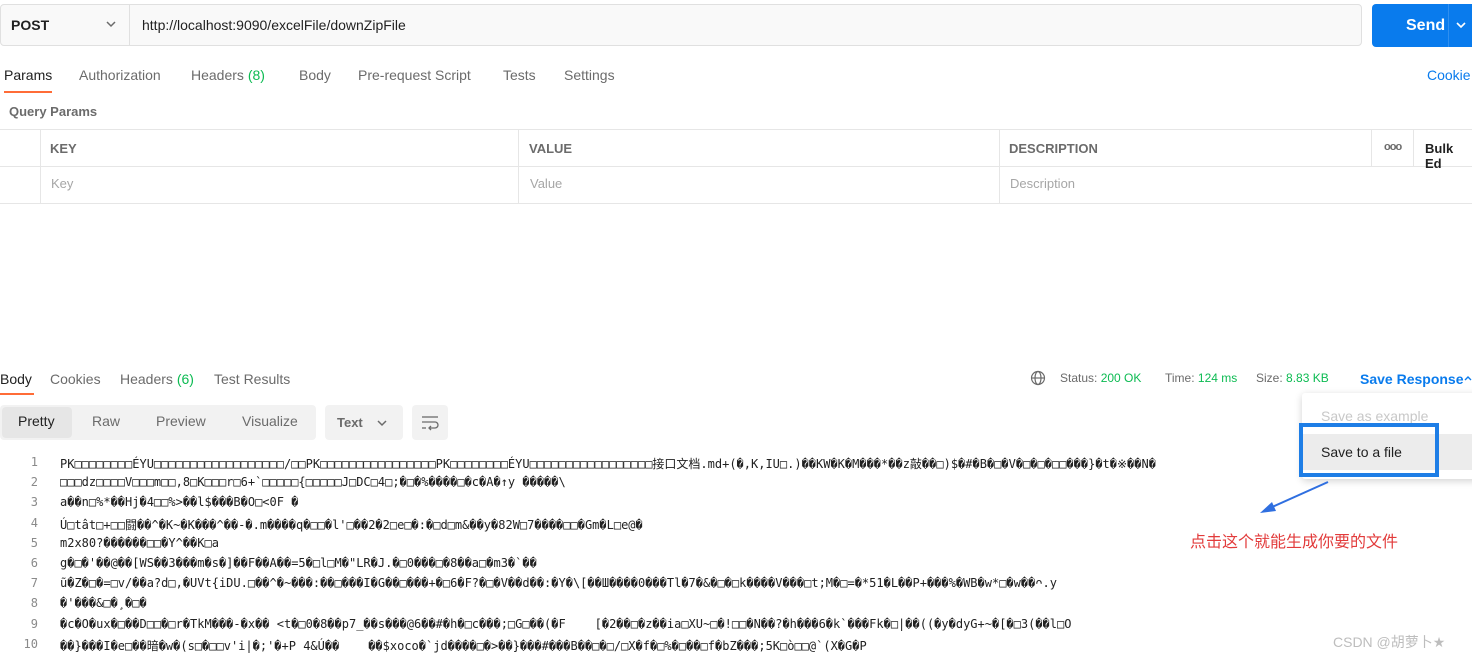 The image size is (1472, 658). What do you see at coordinates (63, 148) in the screenshot?
I see `column-header-key: KEY` at bounding box center [63, 148].